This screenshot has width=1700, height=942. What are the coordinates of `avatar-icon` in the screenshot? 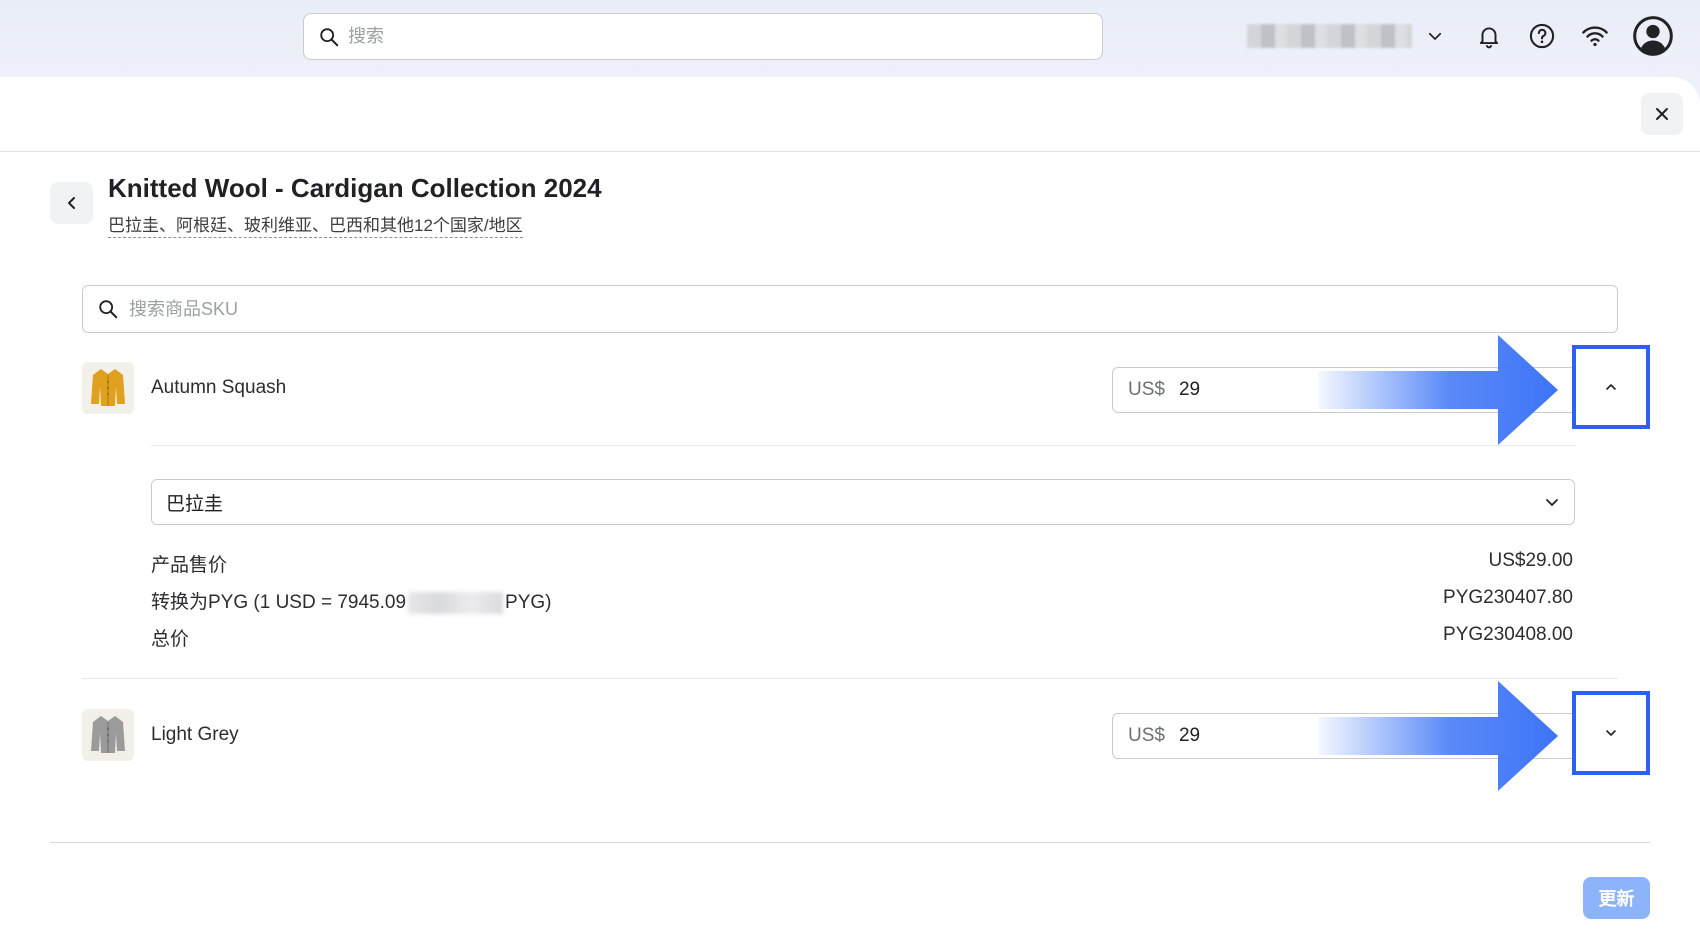 It's located at (1653, 36).